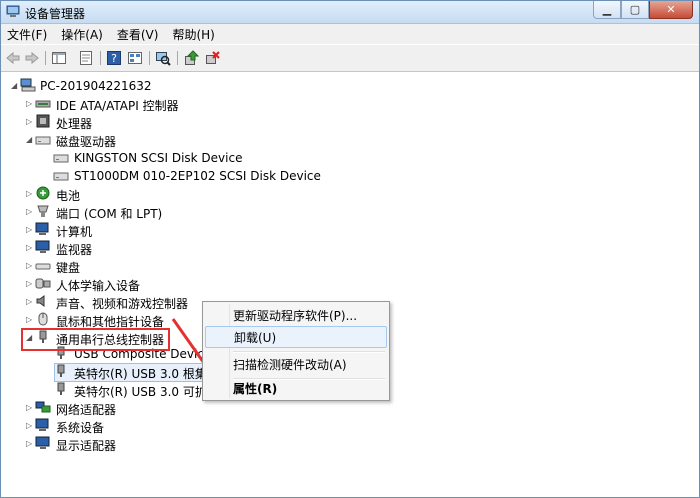  I want to click on processor-icon, so click(43, 121).